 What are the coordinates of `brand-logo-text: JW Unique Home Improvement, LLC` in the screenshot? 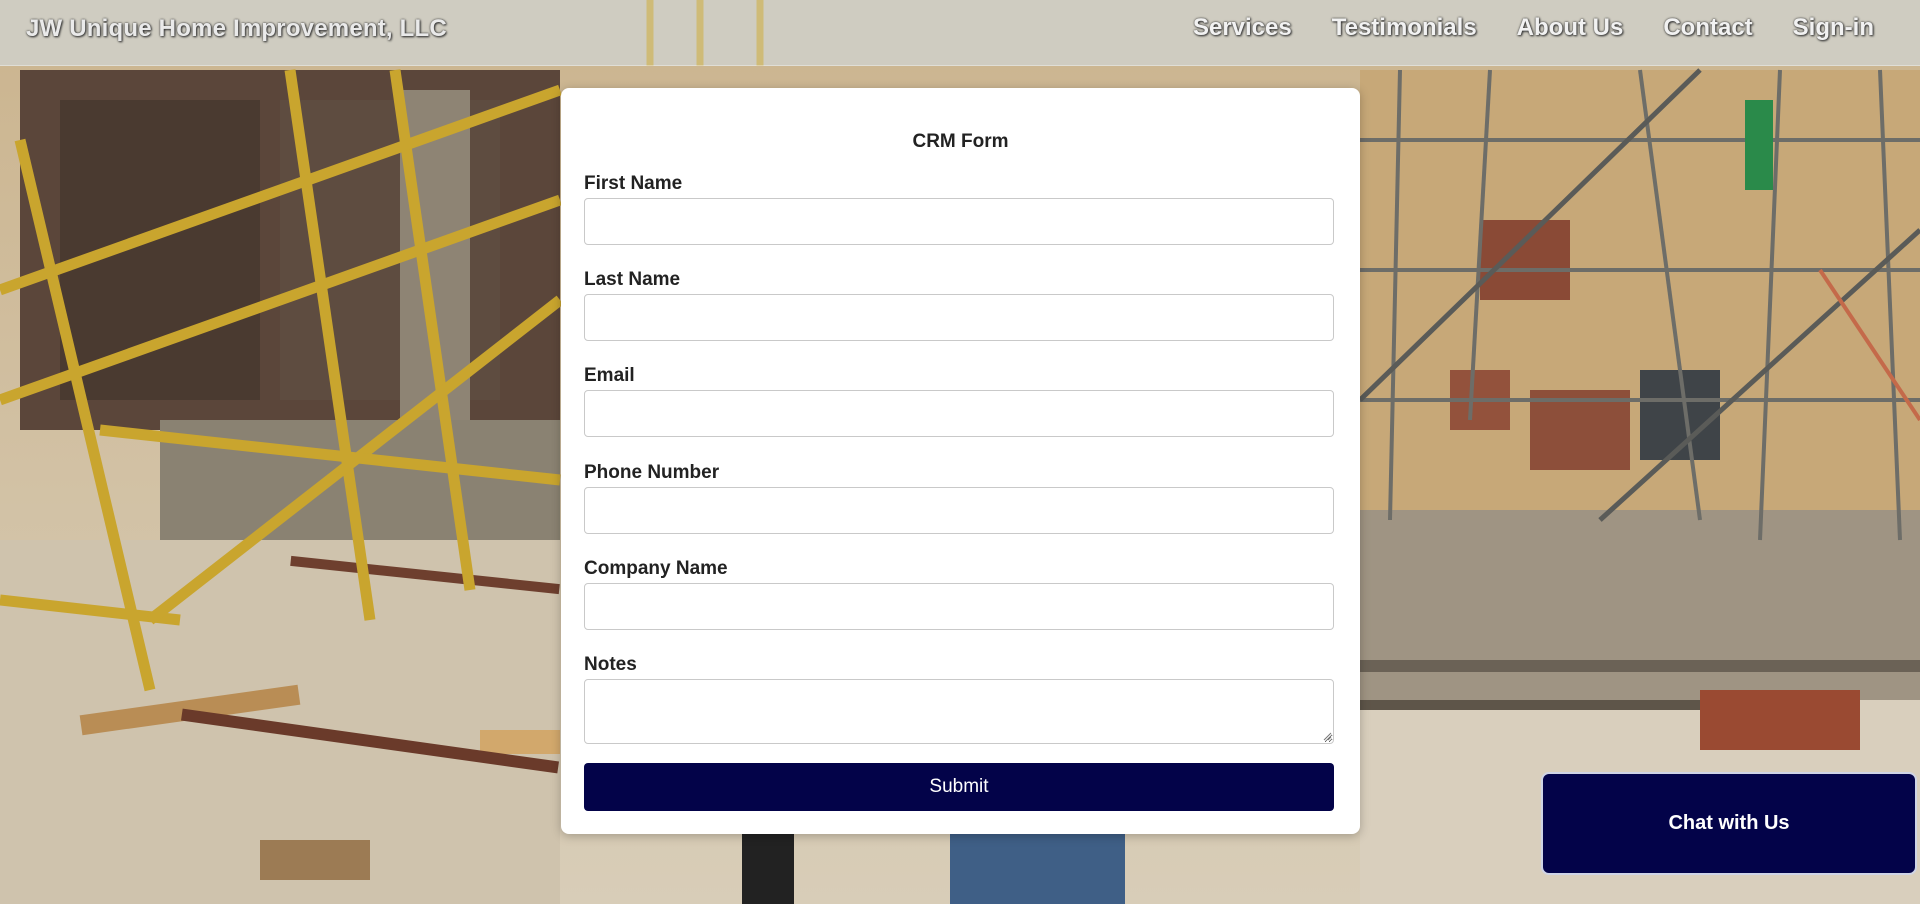 It's located at (236, 29).